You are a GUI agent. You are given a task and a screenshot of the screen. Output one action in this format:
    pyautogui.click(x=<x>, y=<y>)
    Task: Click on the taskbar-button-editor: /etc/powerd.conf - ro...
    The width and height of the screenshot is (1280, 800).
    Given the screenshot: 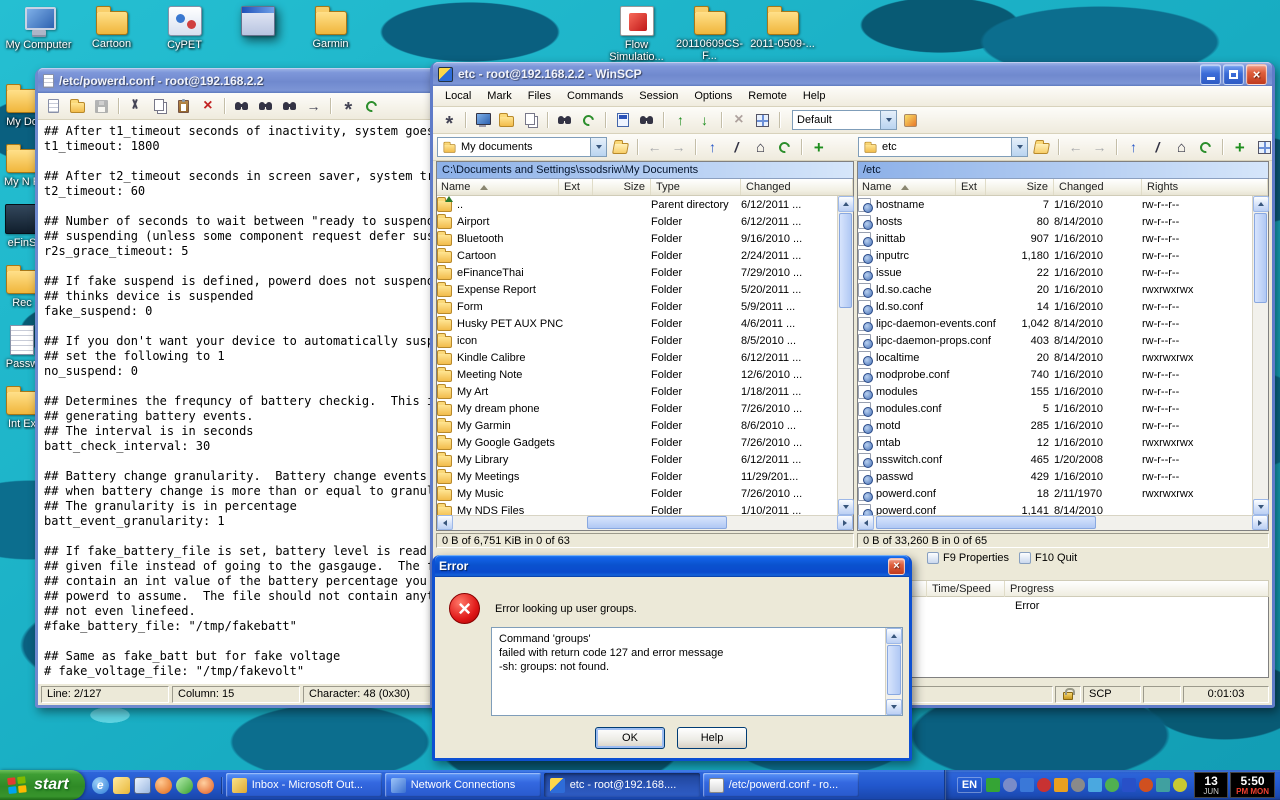 What is the action you would take?
    pyautogui.click(x=780, y=785)
    